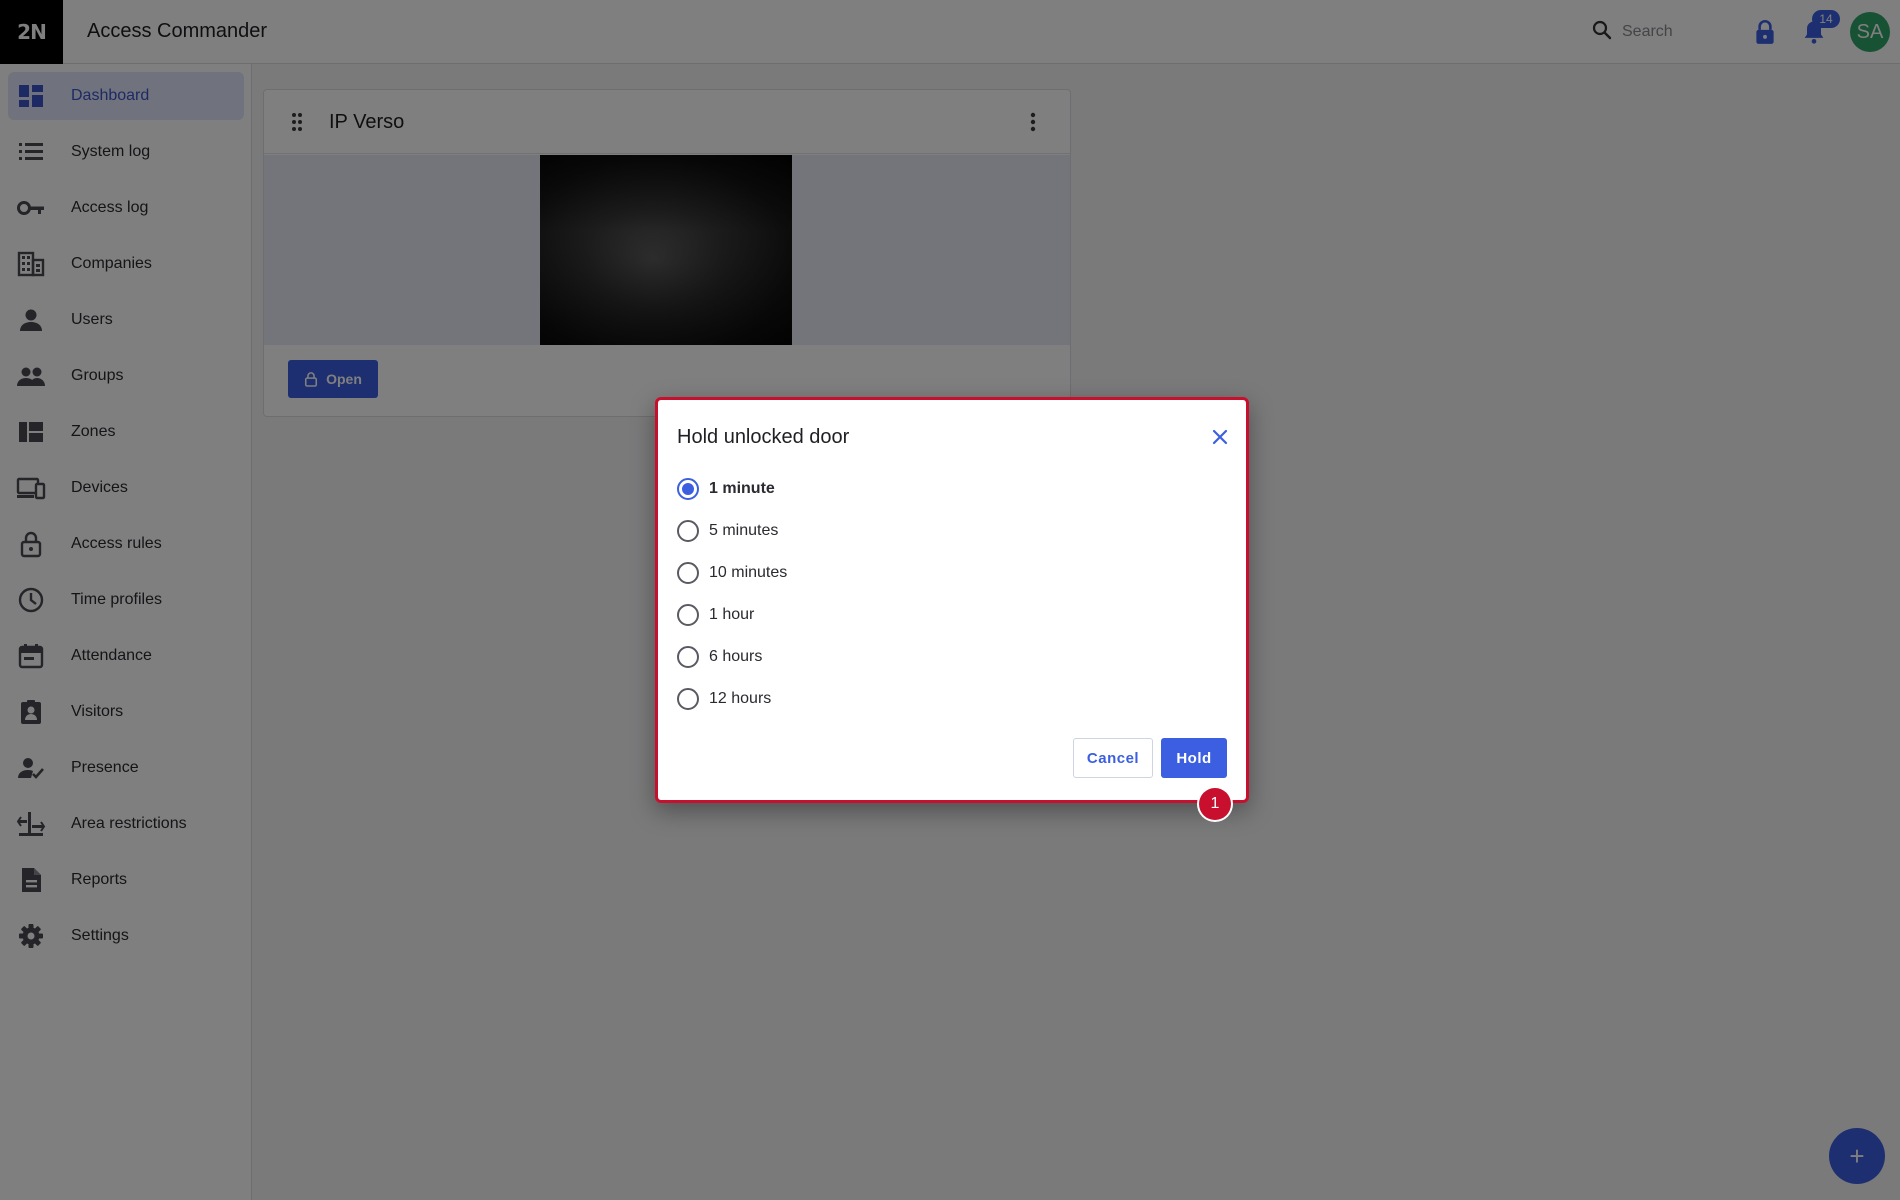 The image size is (1900, 1200). I want to click on step-marker-badge: 1, so click(1215, 804).